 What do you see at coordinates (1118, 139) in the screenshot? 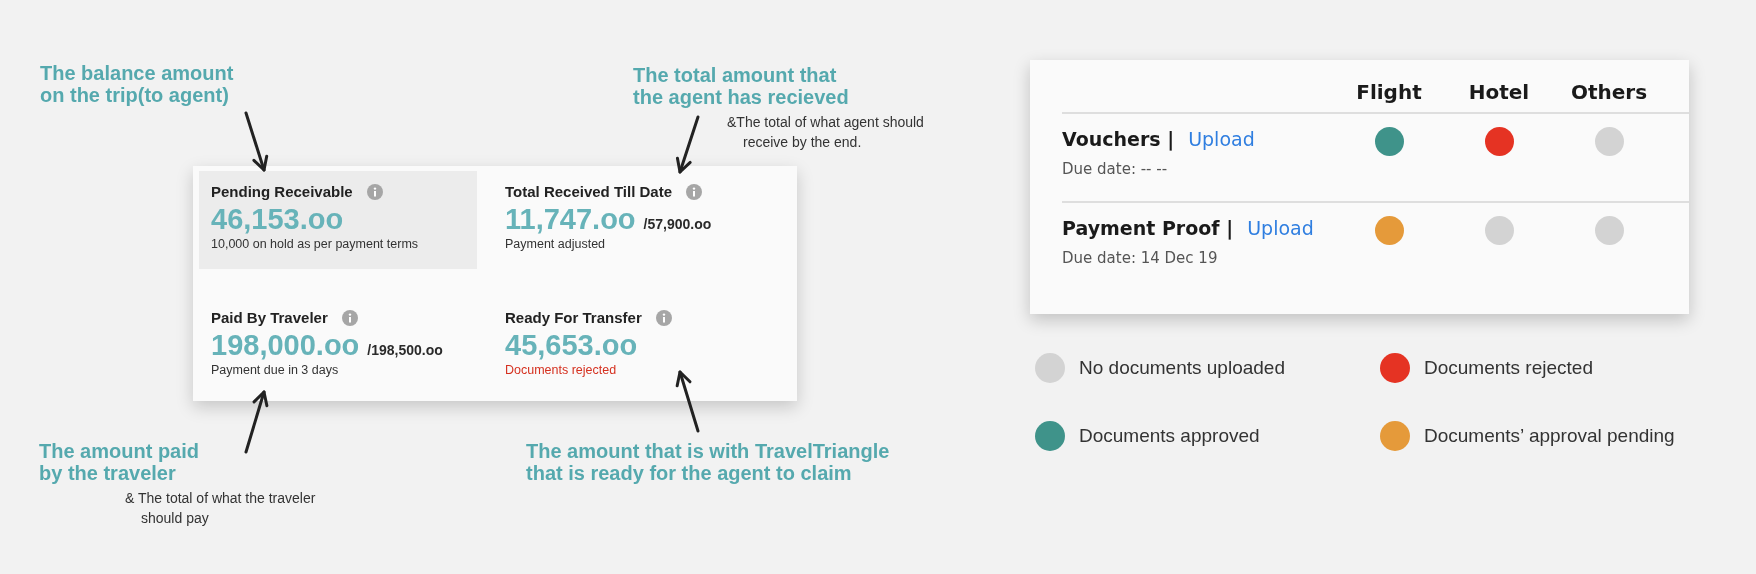
I see `document-name: Vouchers |` at bounding box center [1118, 139].